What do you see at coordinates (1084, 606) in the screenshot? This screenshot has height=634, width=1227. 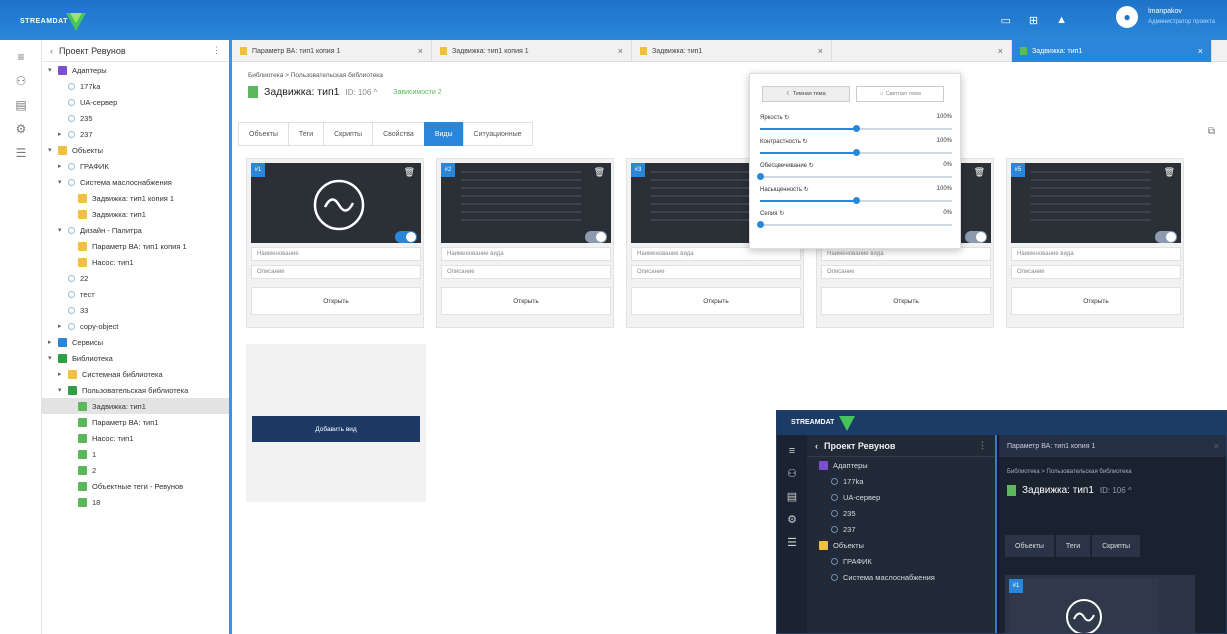 I see `dark-view-preview: #1` at bounding box center [1084, 606].